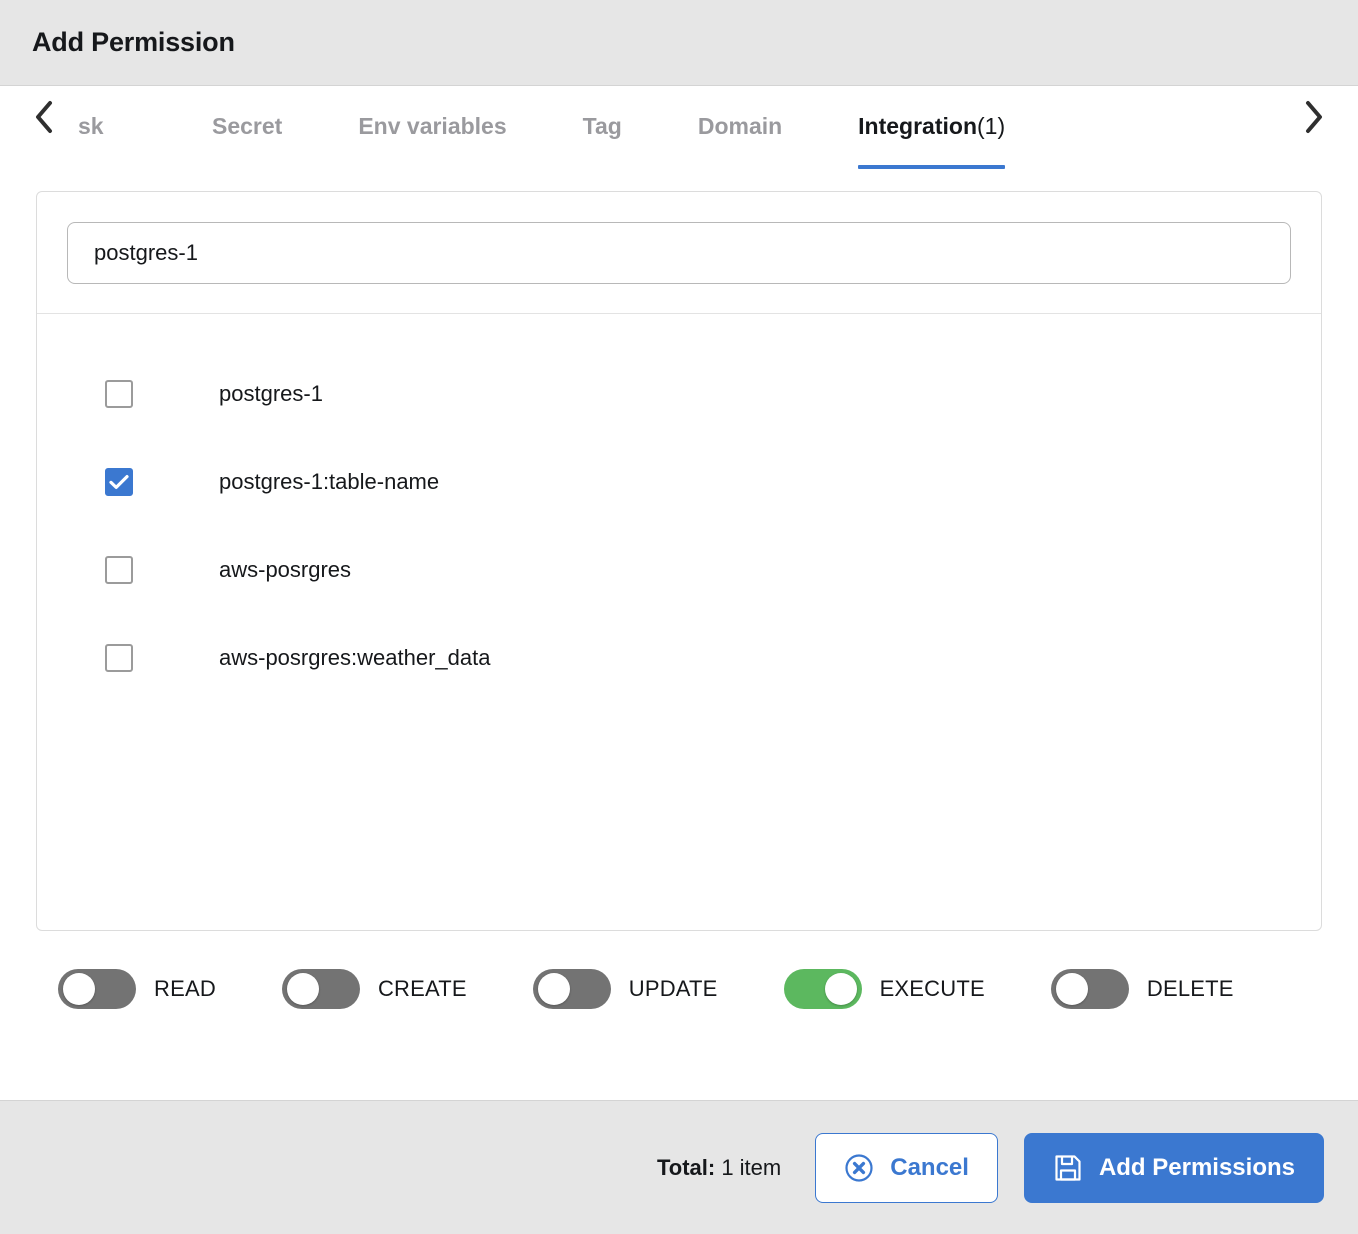 This screenshot has width=1358, height=1234. I want to click on permission-toggle-row: READ CREATE UPDATE EXECUTE DELETE, so click(679, 970).